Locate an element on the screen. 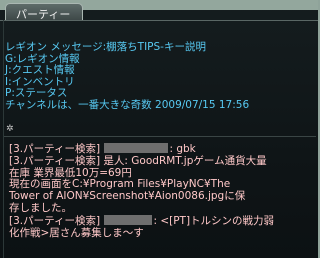 The image size is (320, 258). chat-message-continuation: 存しました。 is located at coordinates (40, 207).